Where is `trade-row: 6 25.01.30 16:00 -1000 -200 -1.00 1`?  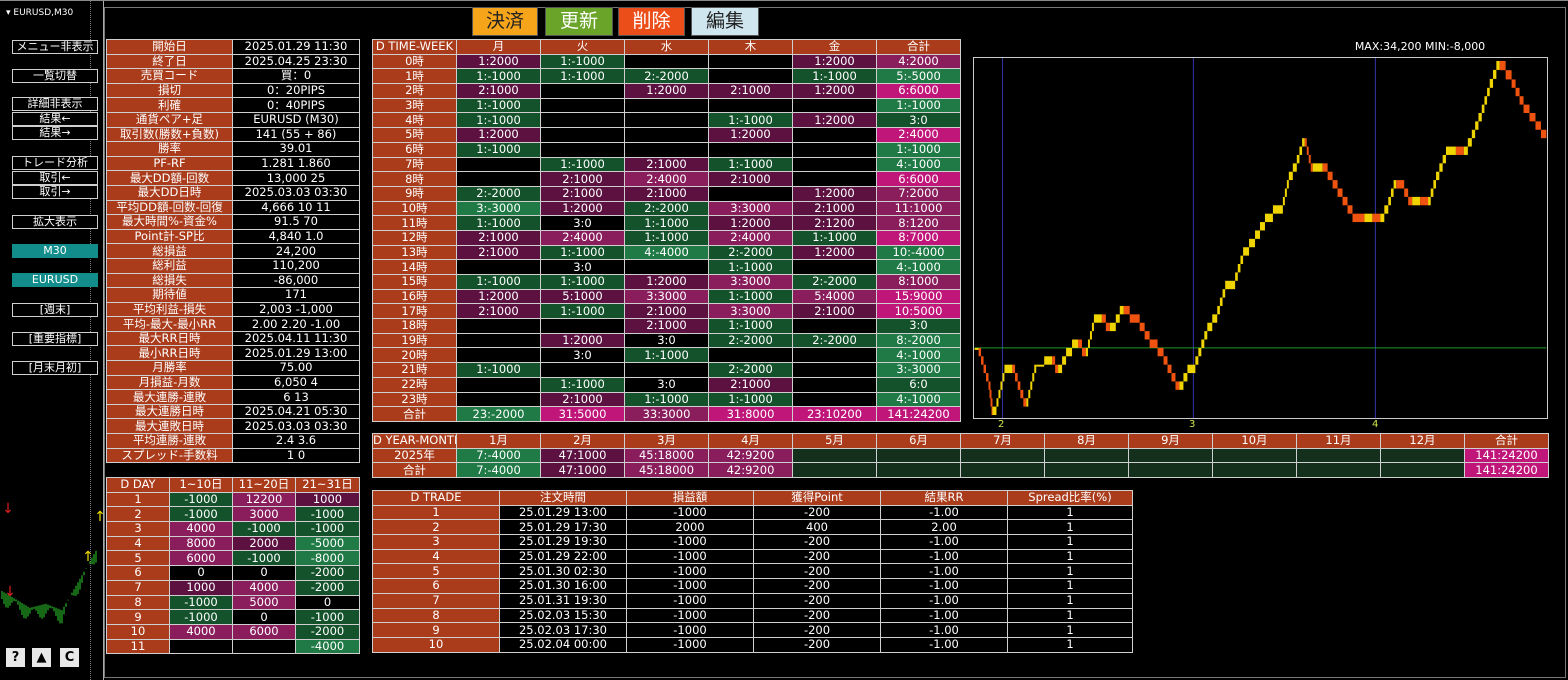 trade-row: 6 25.01.30 16:00 -1000 -200 -1.00 1 is located at coordinates (752, 586).